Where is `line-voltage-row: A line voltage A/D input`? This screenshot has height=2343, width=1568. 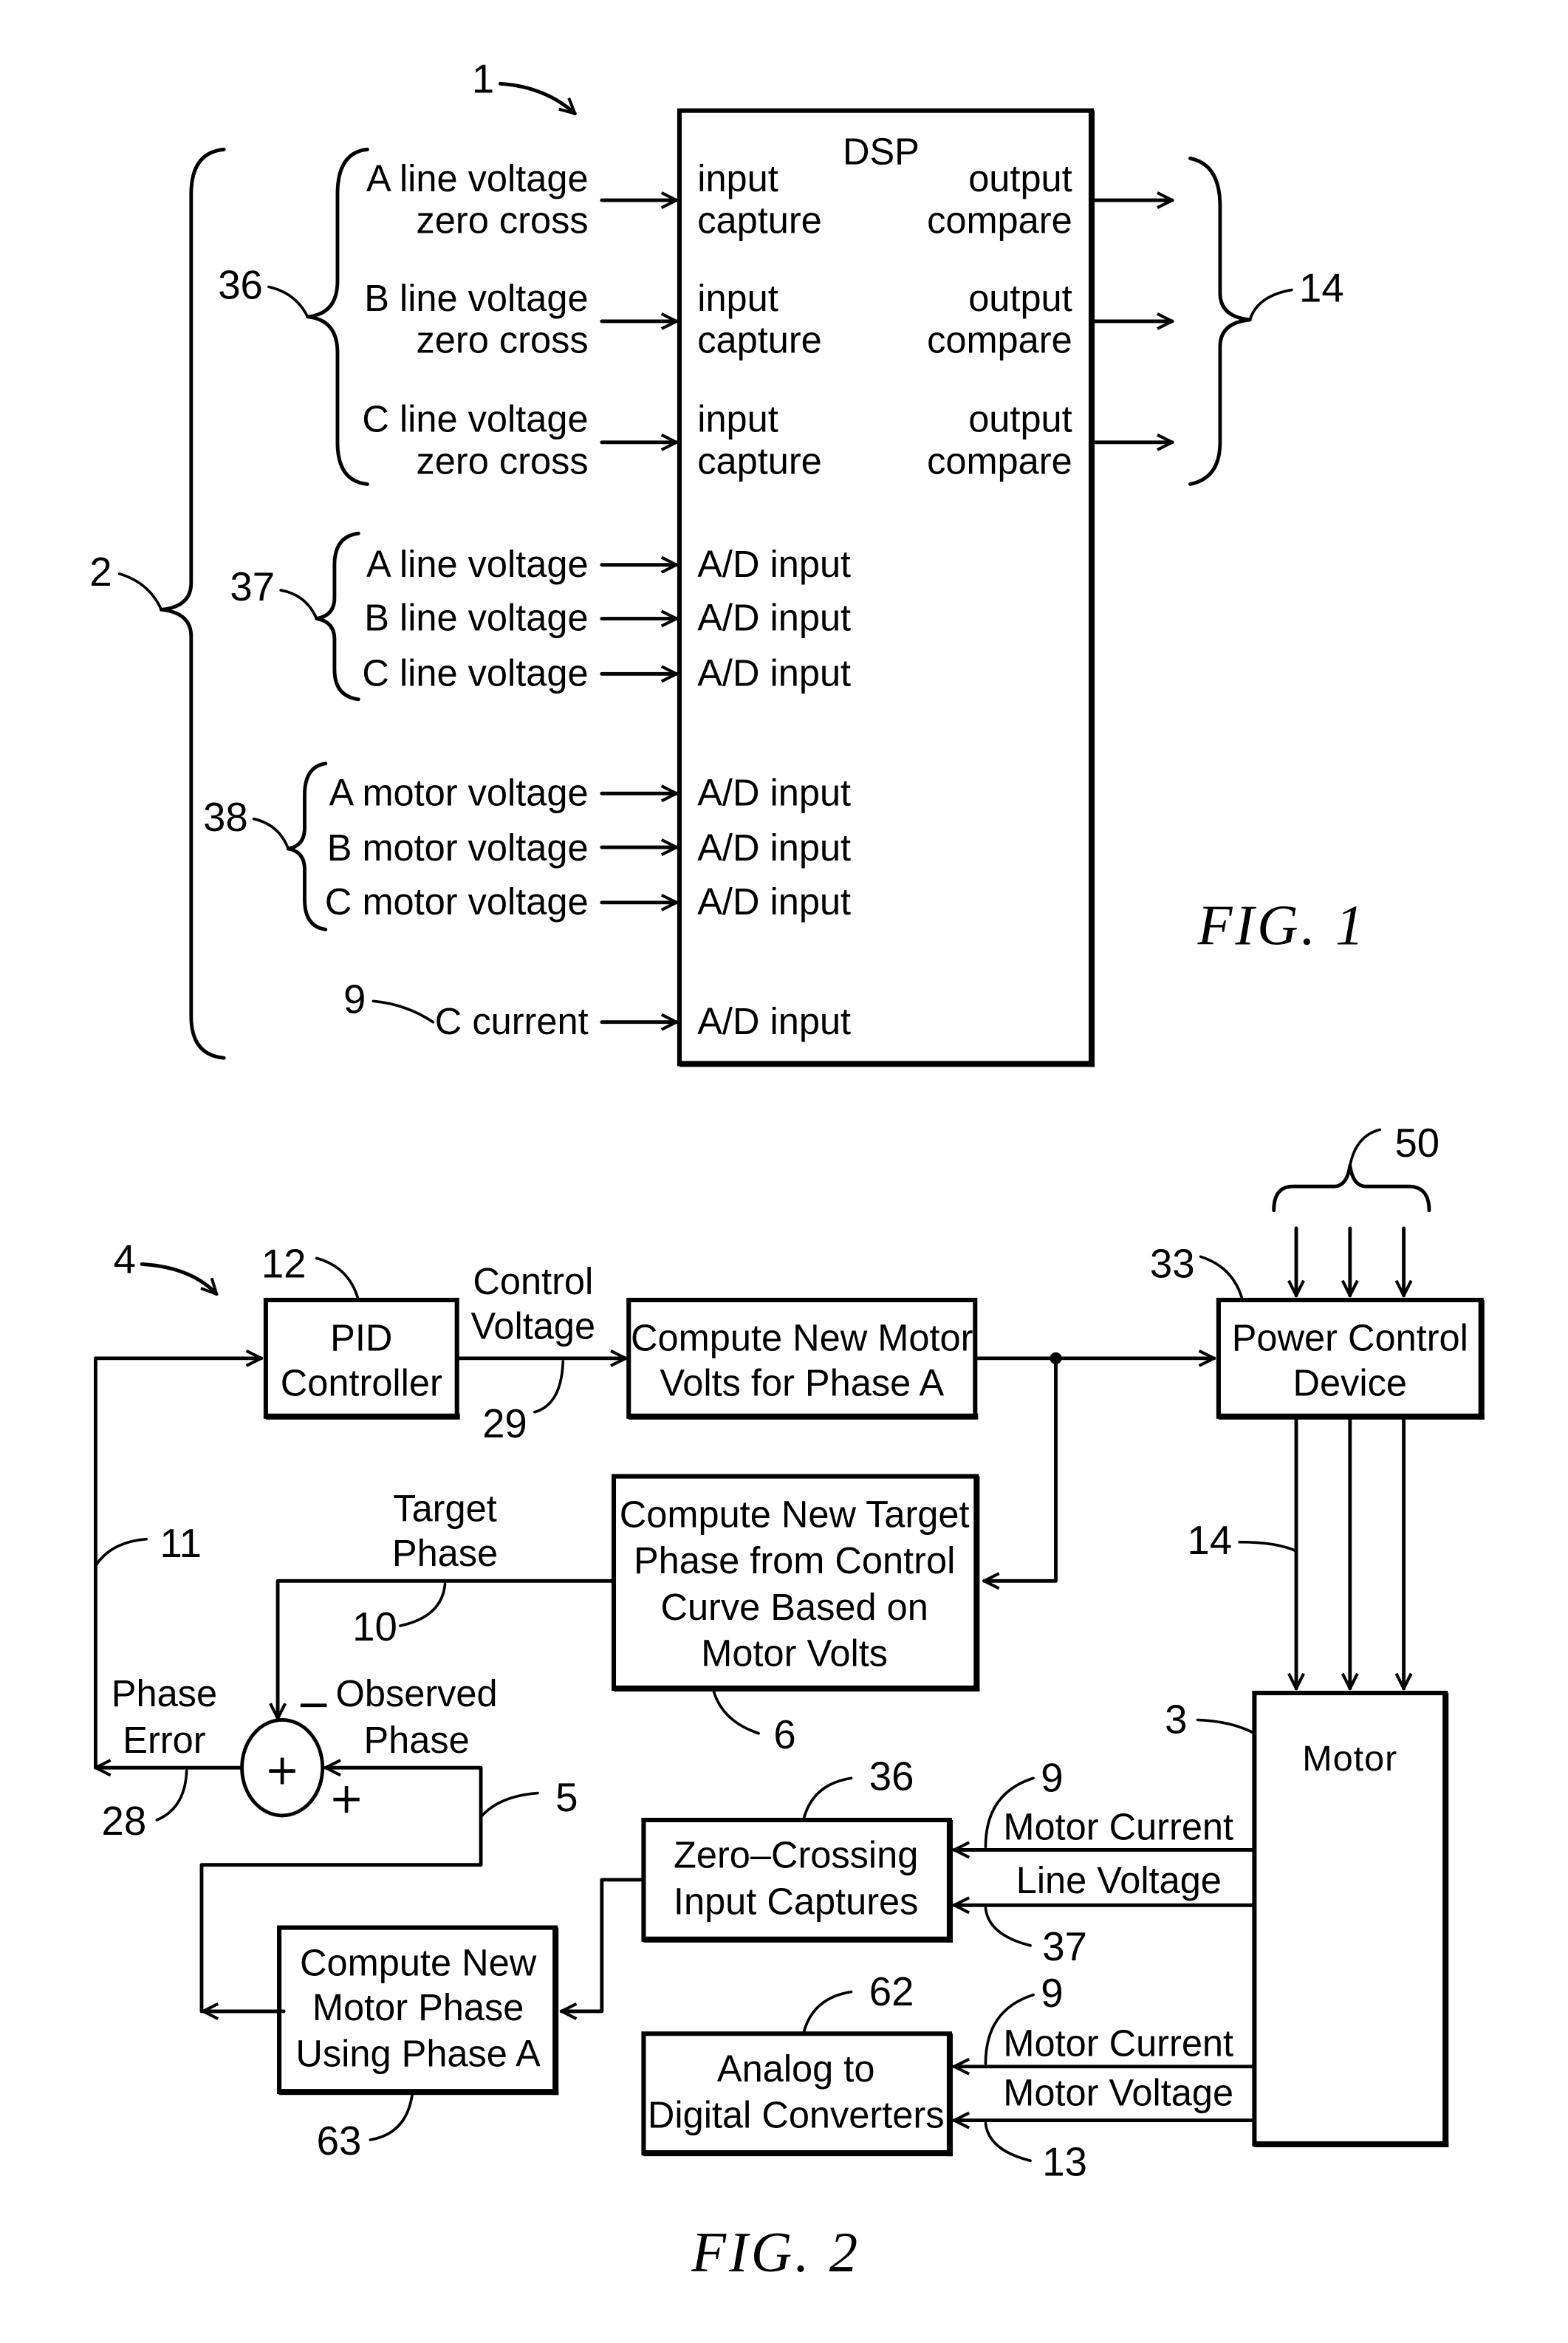
line-voltage-row: A line voltage A/D input is located at coordinates (608, 564).